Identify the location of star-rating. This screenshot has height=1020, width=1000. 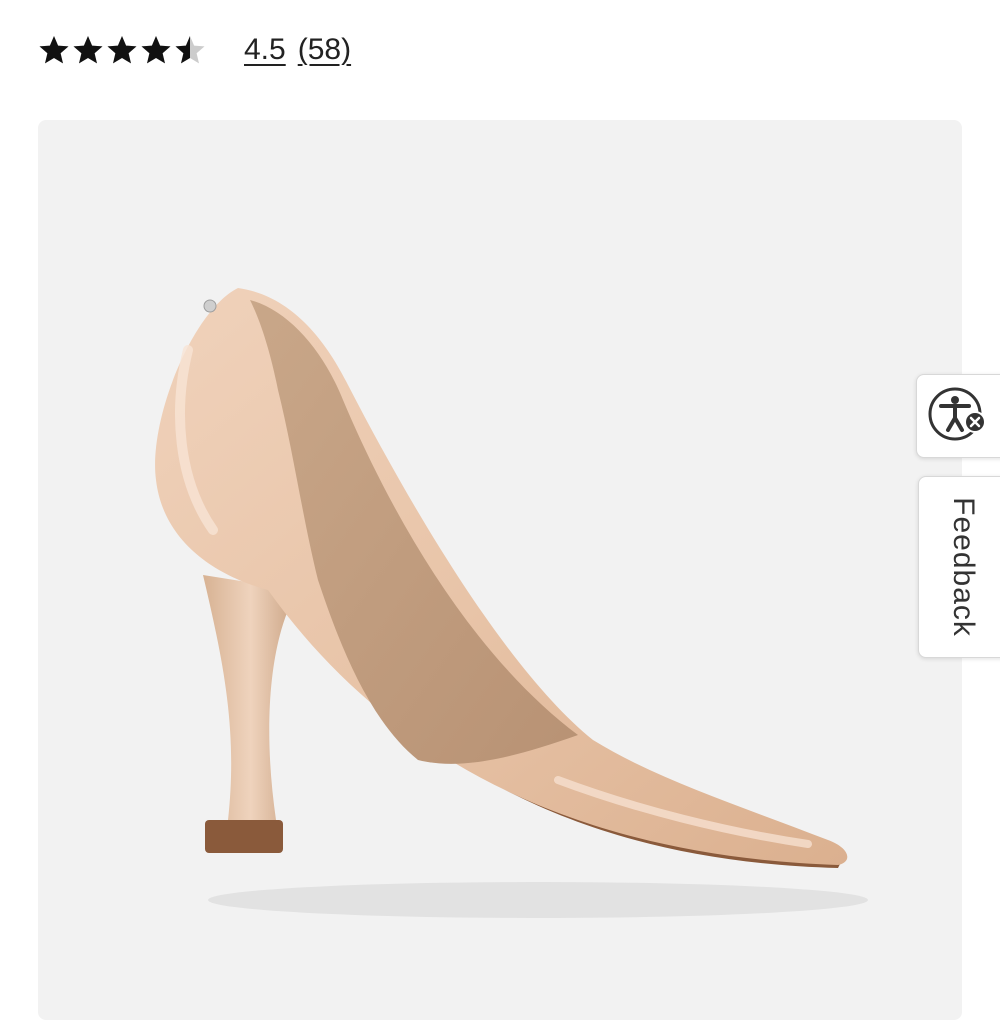
(122, 50).